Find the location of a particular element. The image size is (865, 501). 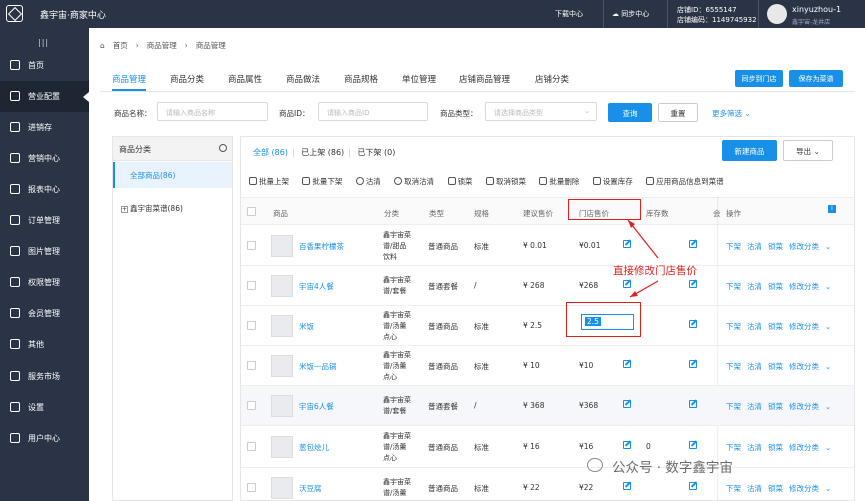

sidebar-toggle: ||| is located at coordinates (43, 42).